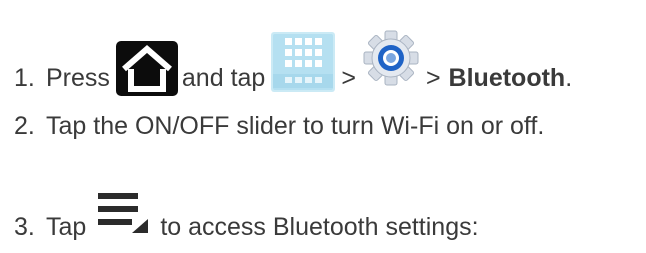 Image resolution: width=646 pixels, height=253 pixels. Describe the element at coordinates (303, 62) in the screenshot. I see `apps-icon` at that location.